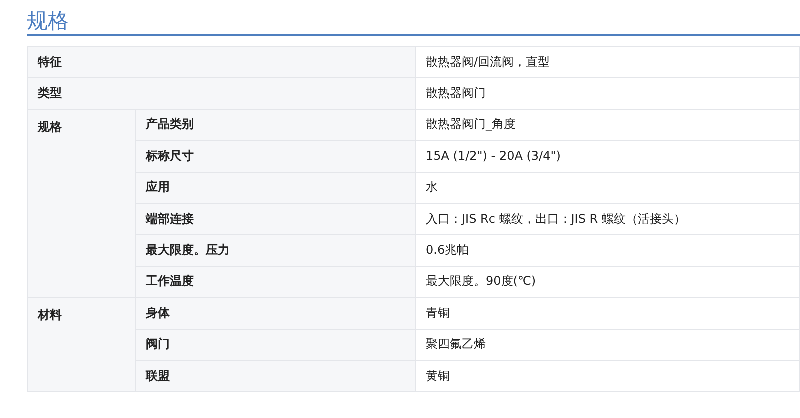 The width and height of the screenshot is (800, 418). What do you see at coordinates (82, 345) in the screenshot?
I see `table-header-cell: 材料` at bounding box center [82, 345].